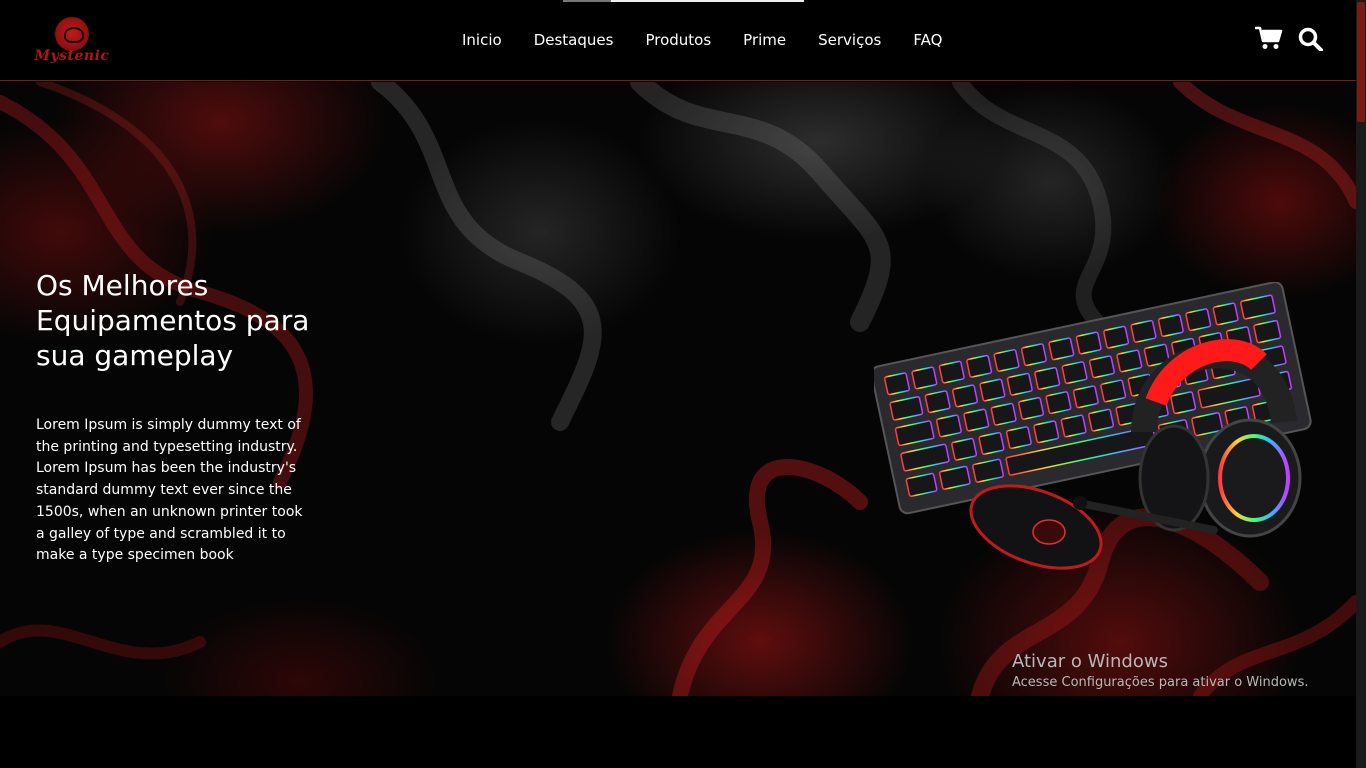 Image resolution: width=1366 pixels, height=768 pixels. What do you see at coordinates (1361, 62) in the screenshot?
I see `scrollbar-thumb` at bounding box center [1361, 62].